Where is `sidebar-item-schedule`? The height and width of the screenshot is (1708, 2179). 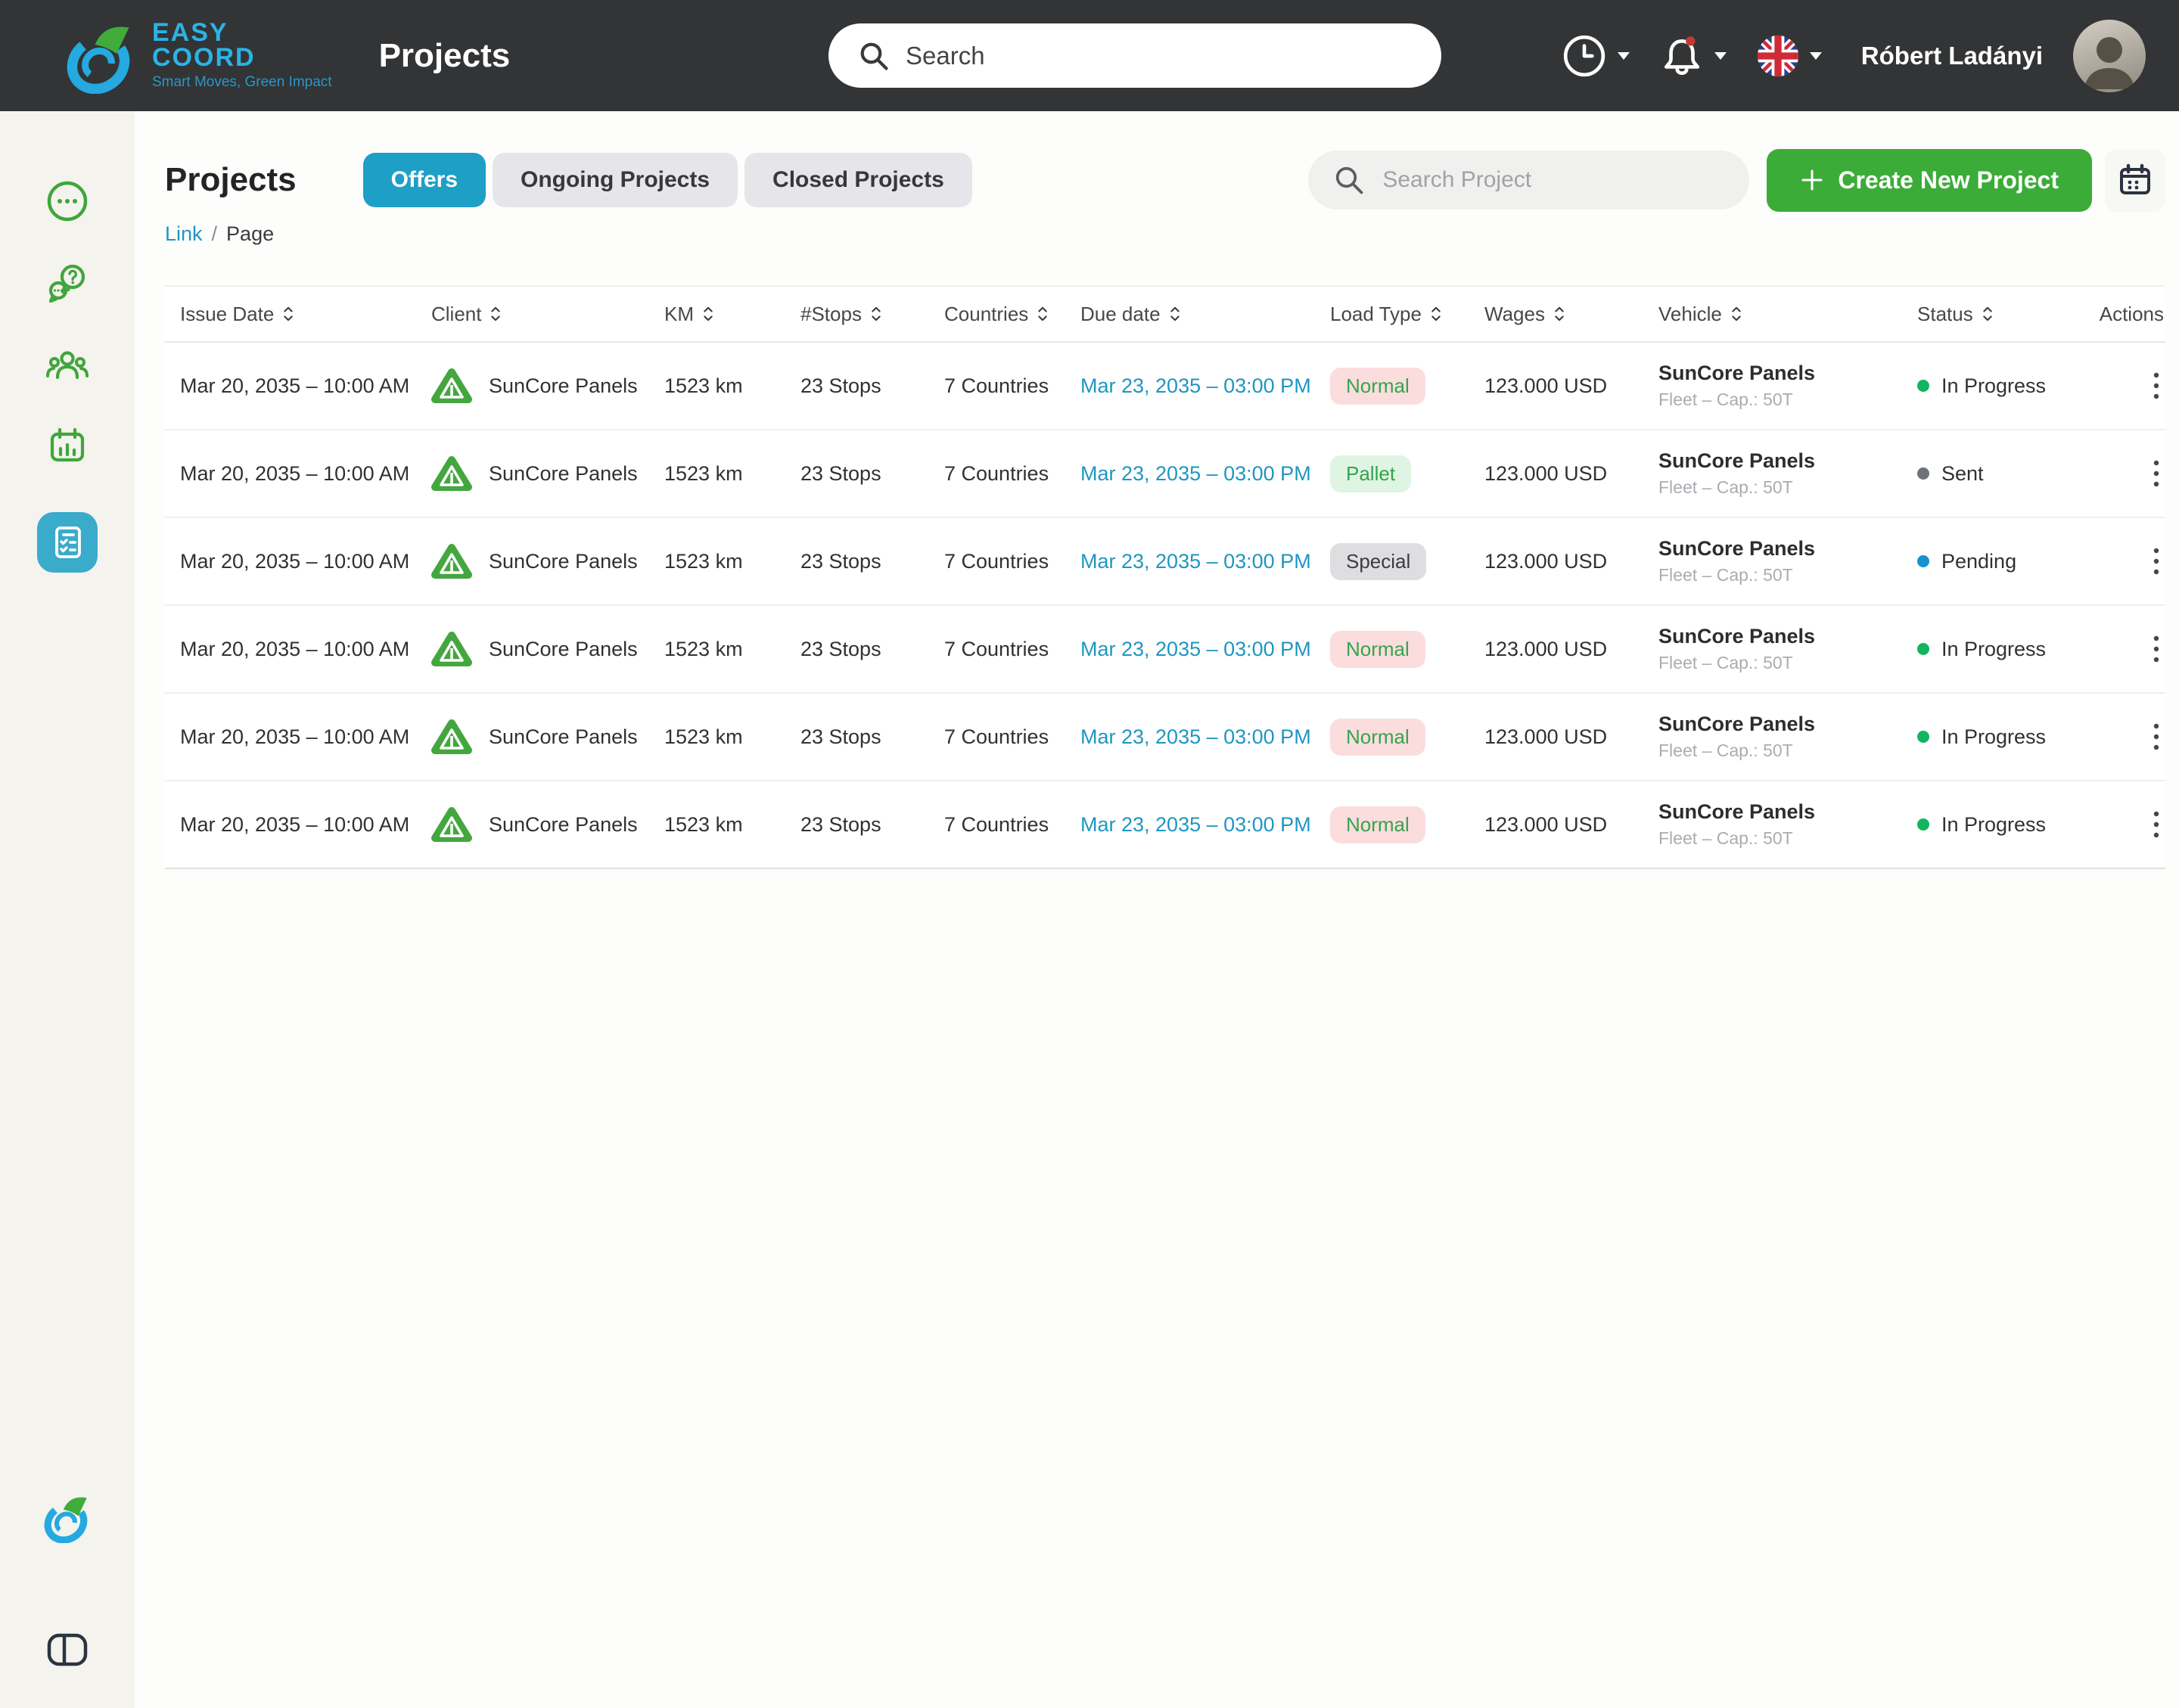 sidebar-item-schedule is located at coordinates (67, 446).